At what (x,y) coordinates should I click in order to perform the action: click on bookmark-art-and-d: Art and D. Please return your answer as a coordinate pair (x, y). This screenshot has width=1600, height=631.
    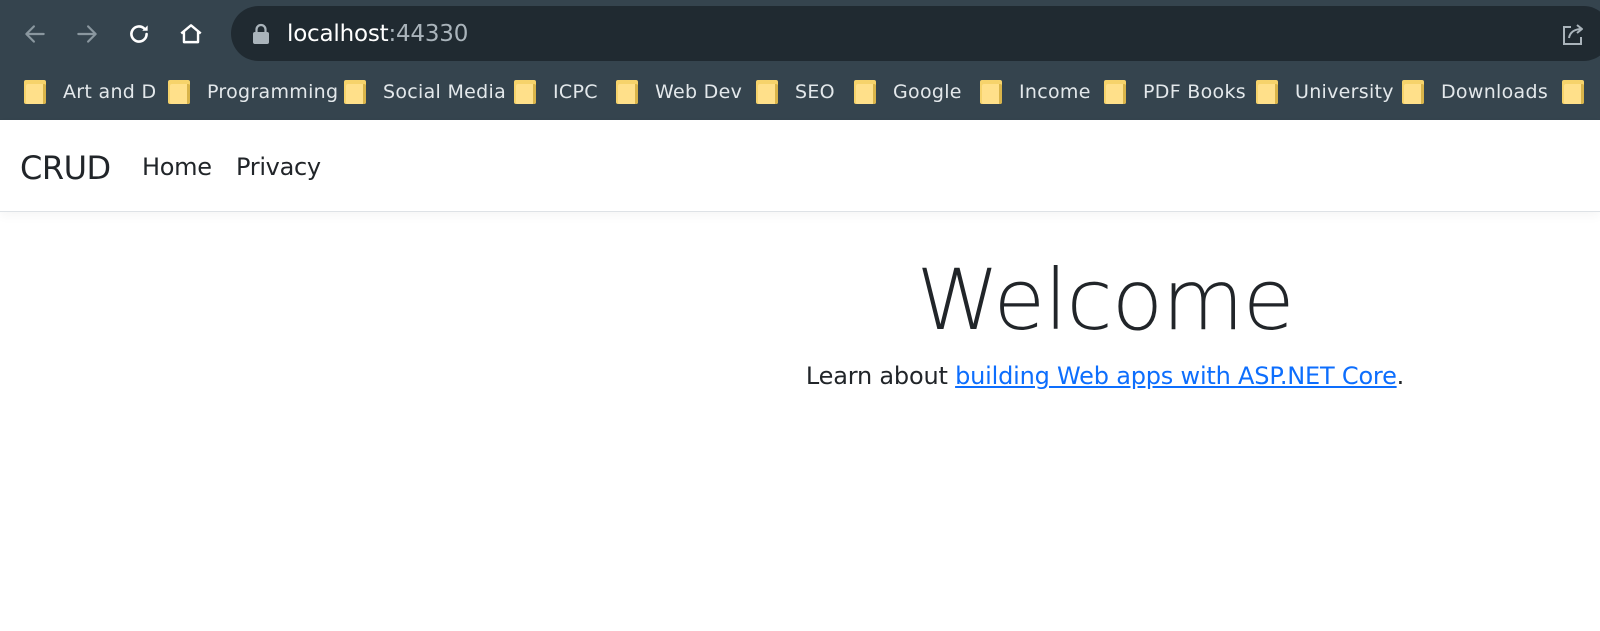
    Looking at the image, I should click on (90, 92).